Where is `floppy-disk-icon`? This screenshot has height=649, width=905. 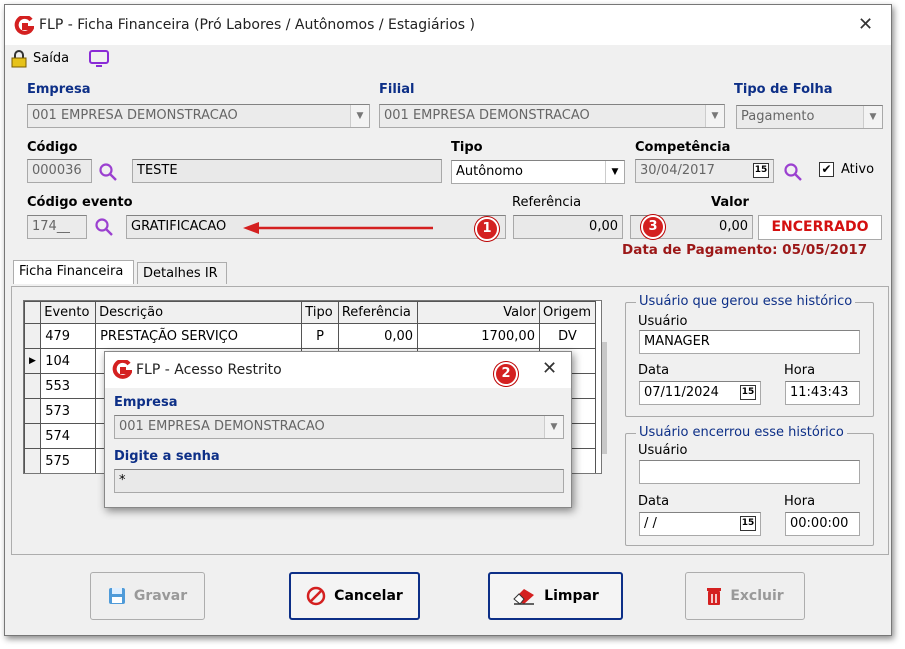 floppy-disk-icon is located at coordinates (116, 596).